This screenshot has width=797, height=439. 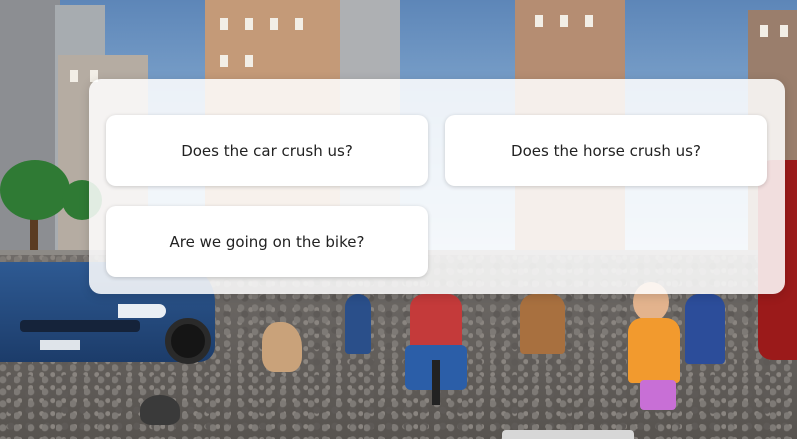 I want to click on choice-button-bike: Are we going on the bike?, so click(x=267, y=241).